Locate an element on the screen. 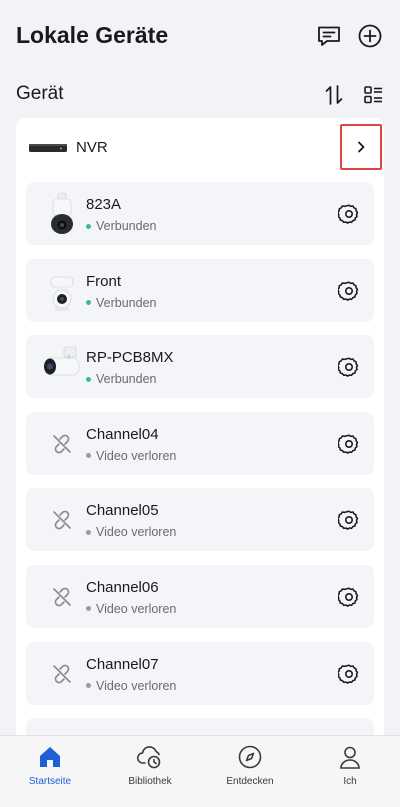 The height and width of the screenshot is (807, 400). nvr-row: NVR is located at coordinates (200, 147).